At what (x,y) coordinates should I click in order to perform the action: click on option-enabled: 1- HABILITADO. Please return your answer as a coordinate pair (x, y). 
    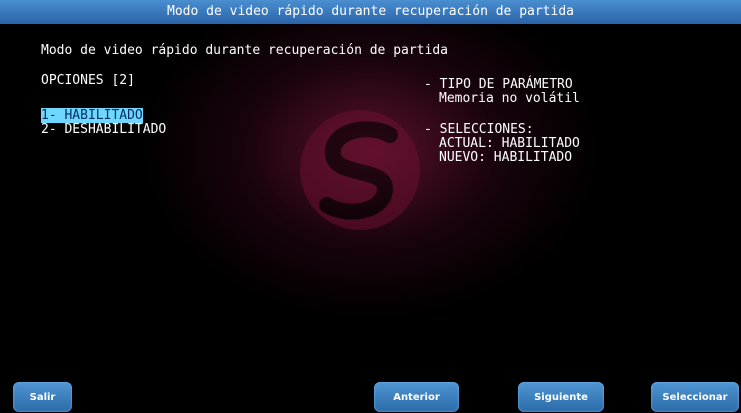
    Looking at the image, I should click on (92, 115).